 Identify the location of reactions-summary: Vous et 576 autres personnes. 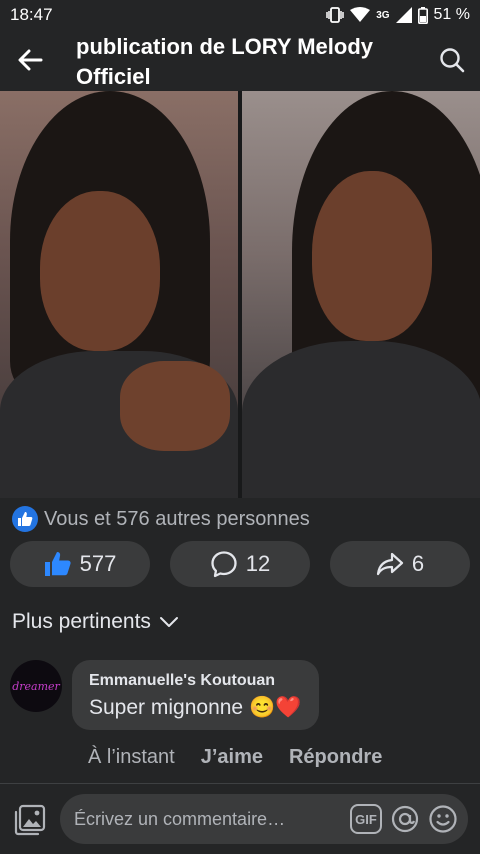
(161, 519).